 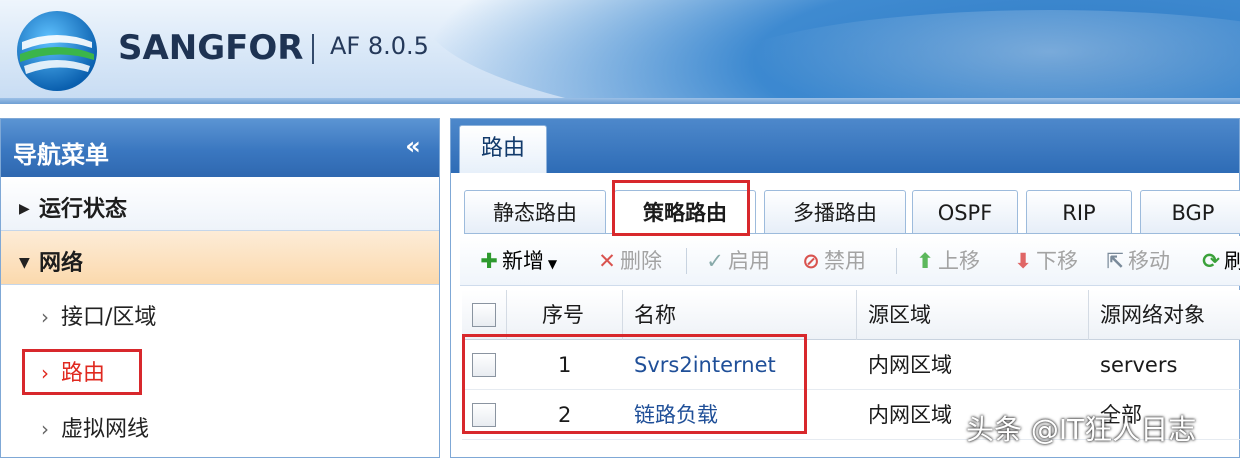 I want to click on subtab-multicast-route: 多播路由, so click(x=835, y=212).